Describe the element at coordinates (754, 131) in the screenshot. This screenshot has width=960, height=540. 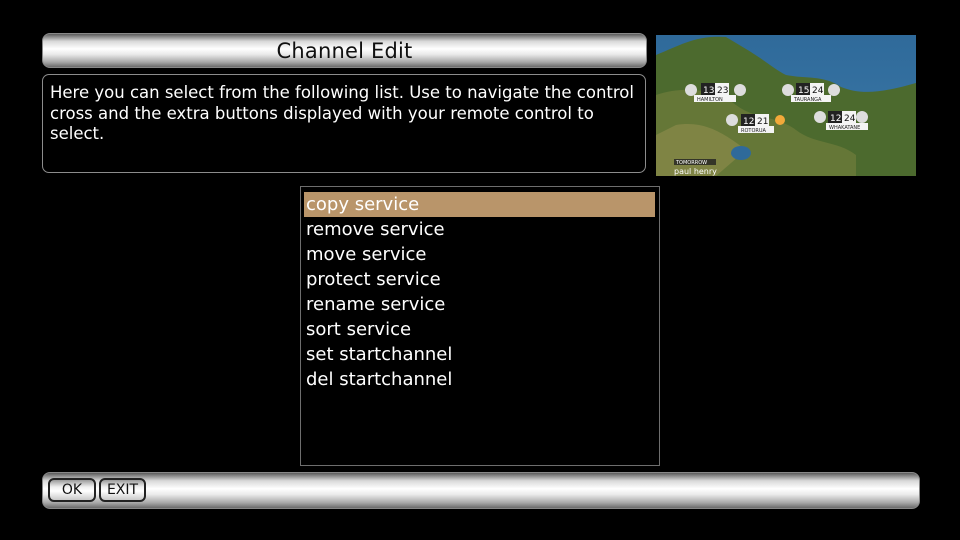
I see `rotorua-label: ROTORUA` at that location.